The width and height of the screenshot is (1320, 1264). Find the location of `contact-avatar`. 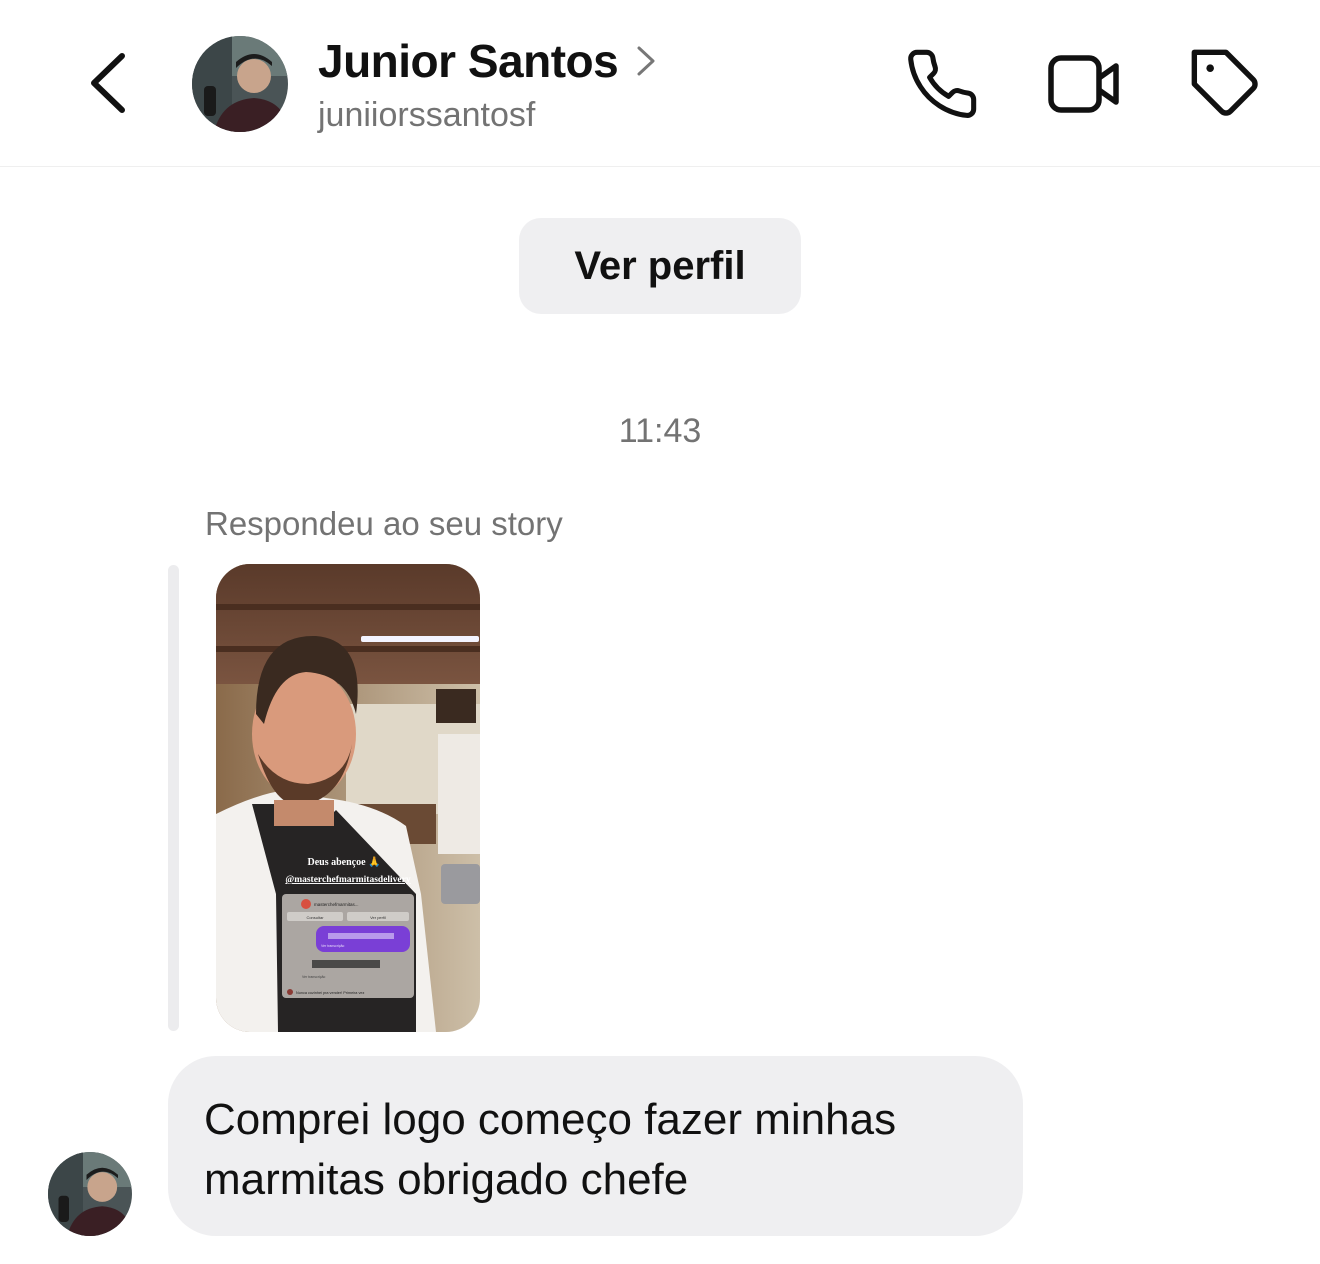

contact-avatar is located at coordinates (240, 84).